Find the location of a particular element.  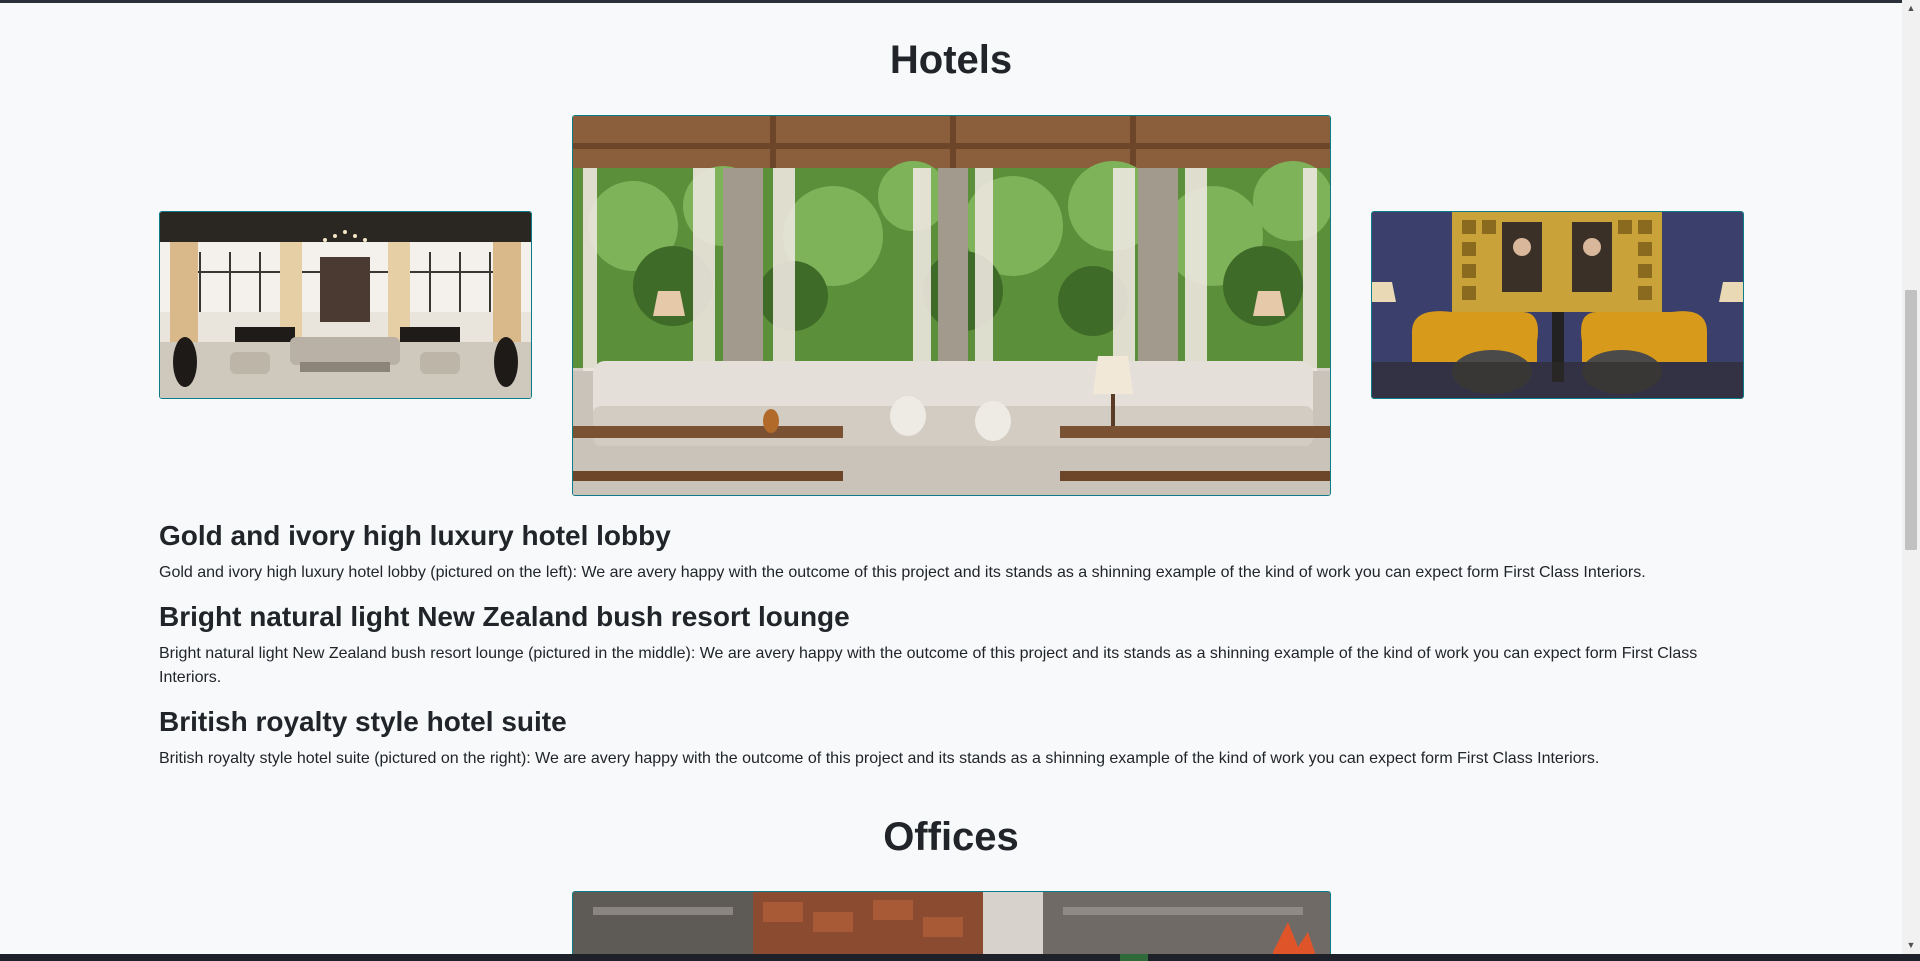

scrollbar-thumb is located at coordinates (1911, 420).